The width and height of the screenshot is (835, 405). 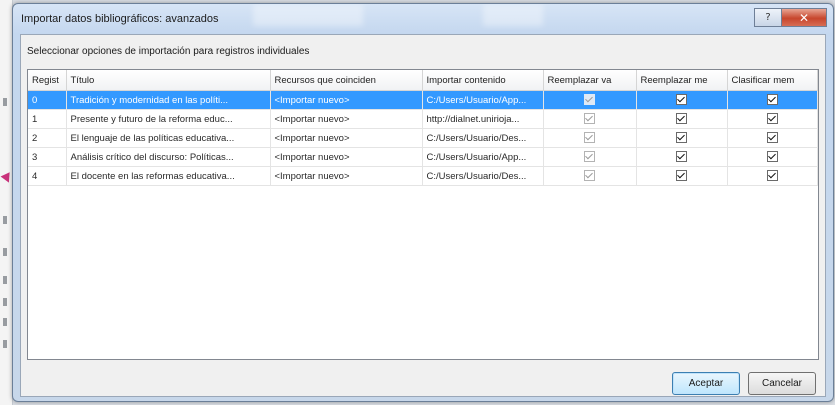 I want to click on close-icon: ✕, so click(x=804, y=17).